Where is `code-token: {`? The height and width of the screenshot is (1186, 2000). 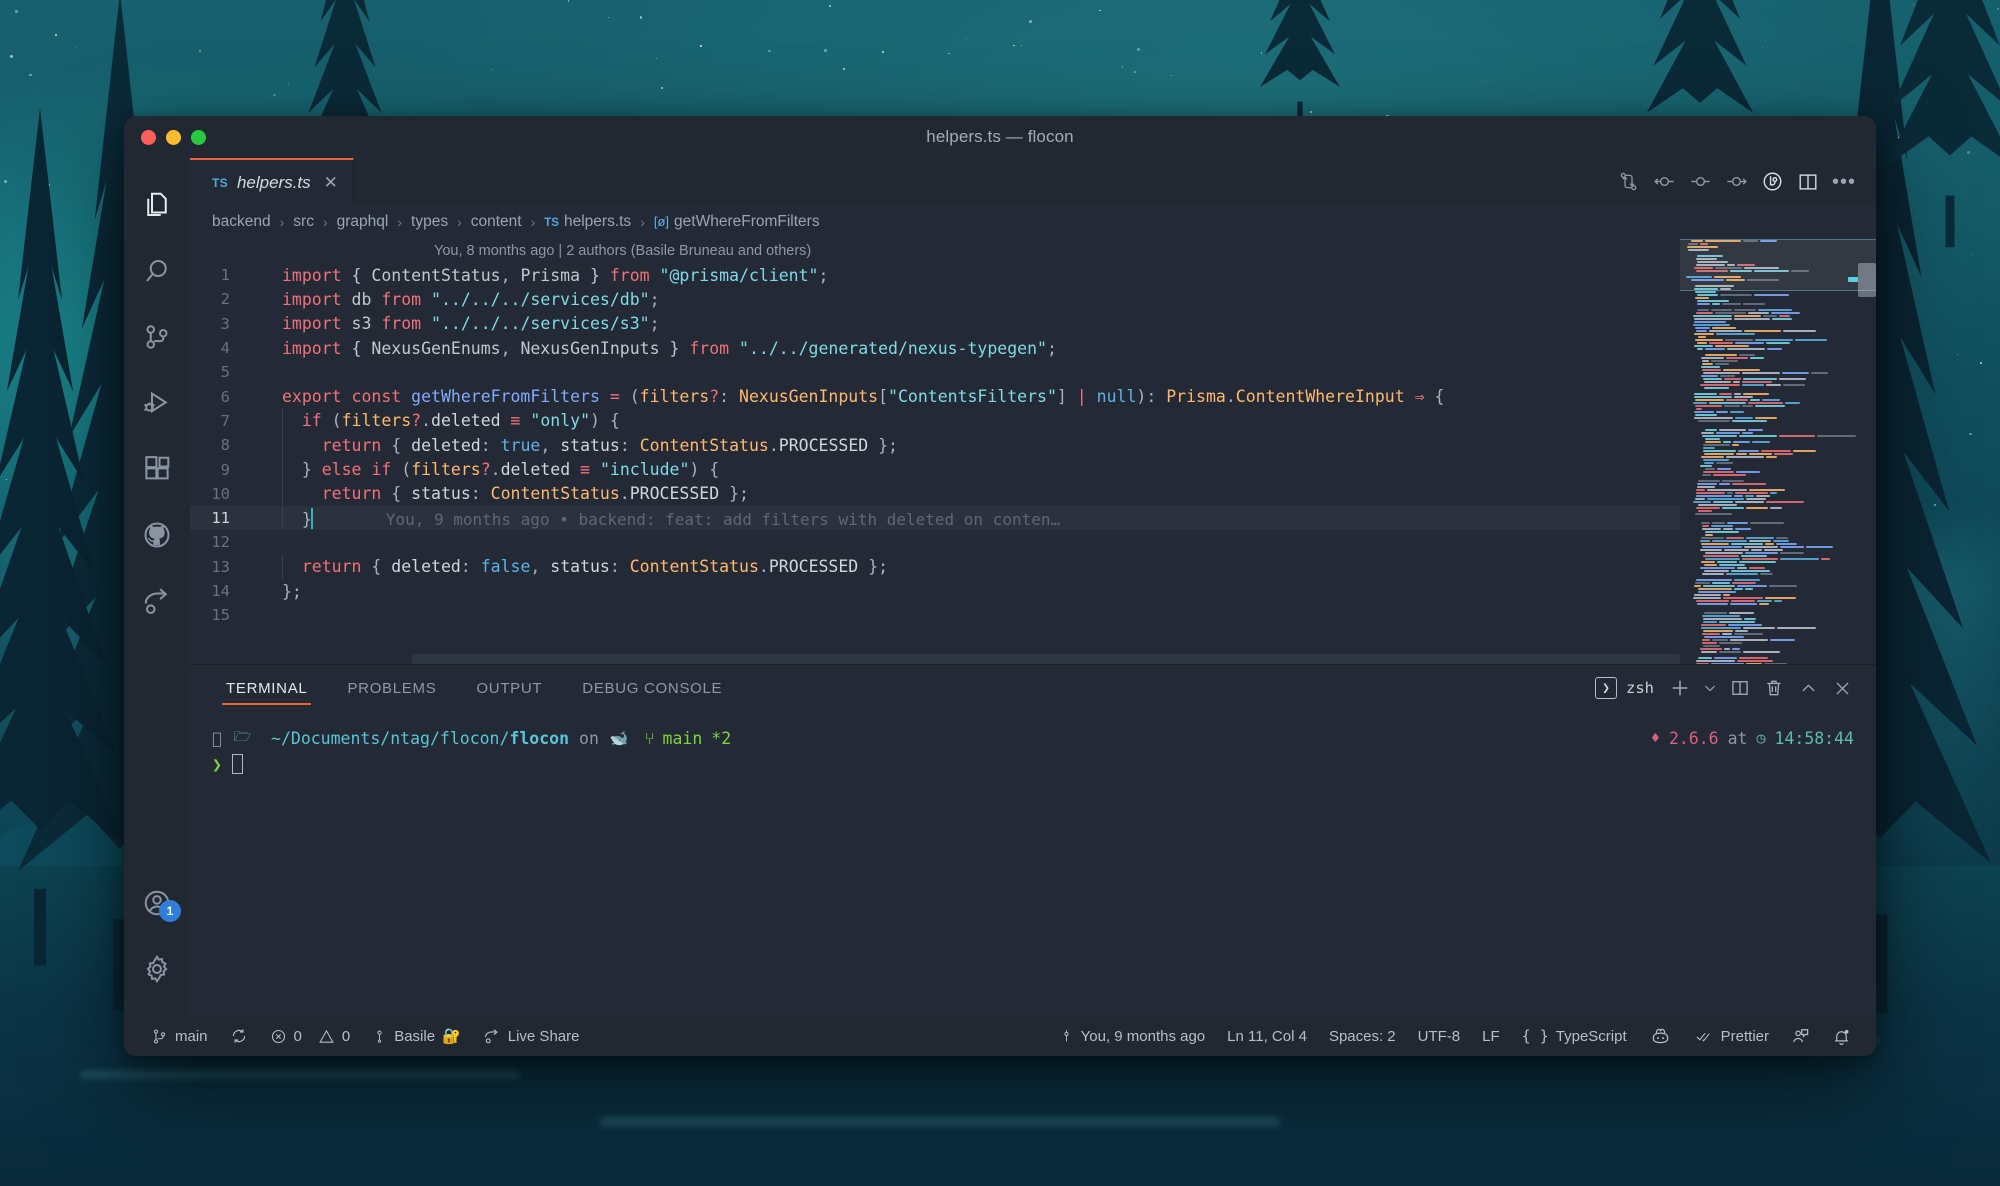
code-token: { is located at coordinates (396, 445).